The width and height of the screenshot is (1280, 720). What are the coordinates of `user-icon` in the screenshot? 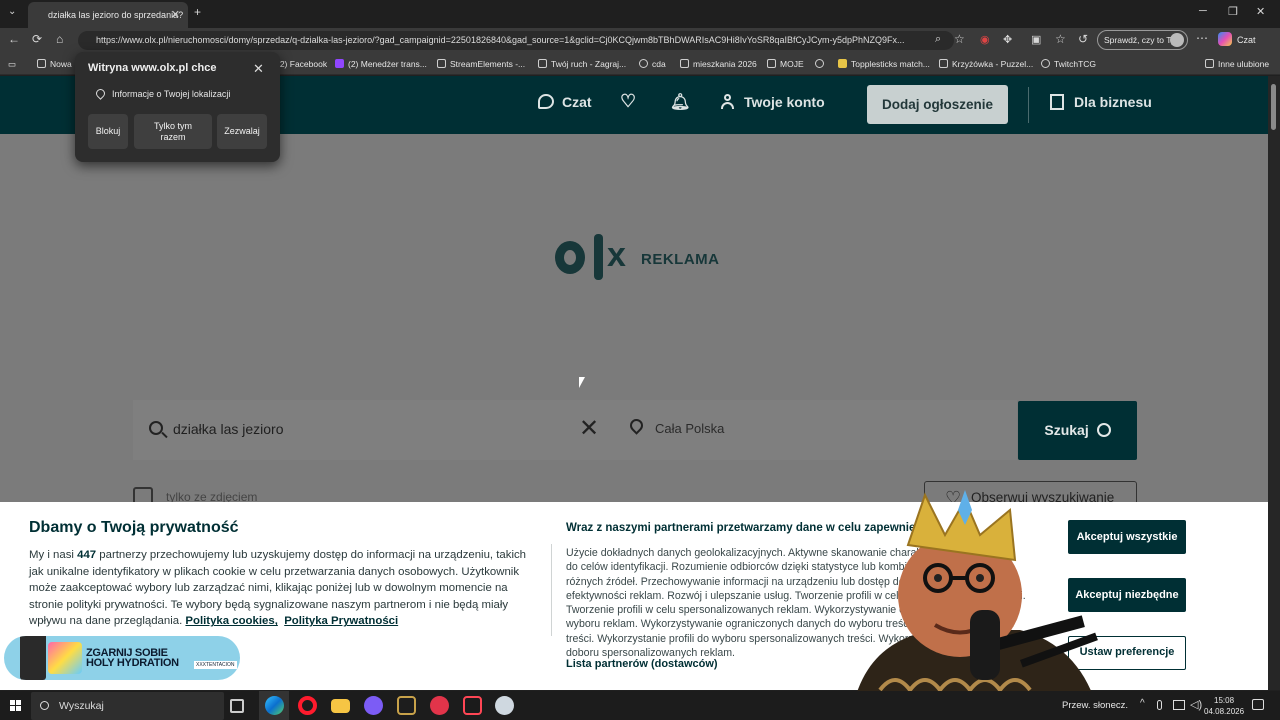 It's located at (727, 101).